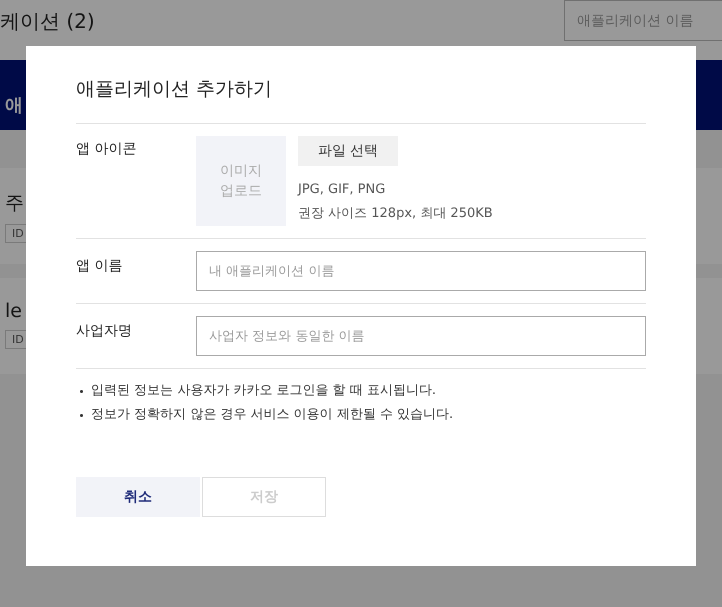 Image resolution: width=722 pixels, height=607 pixels. Describe the element at coordinates (100, 266) in the screenshot. I see `field-label: 앱 이름` at that location.